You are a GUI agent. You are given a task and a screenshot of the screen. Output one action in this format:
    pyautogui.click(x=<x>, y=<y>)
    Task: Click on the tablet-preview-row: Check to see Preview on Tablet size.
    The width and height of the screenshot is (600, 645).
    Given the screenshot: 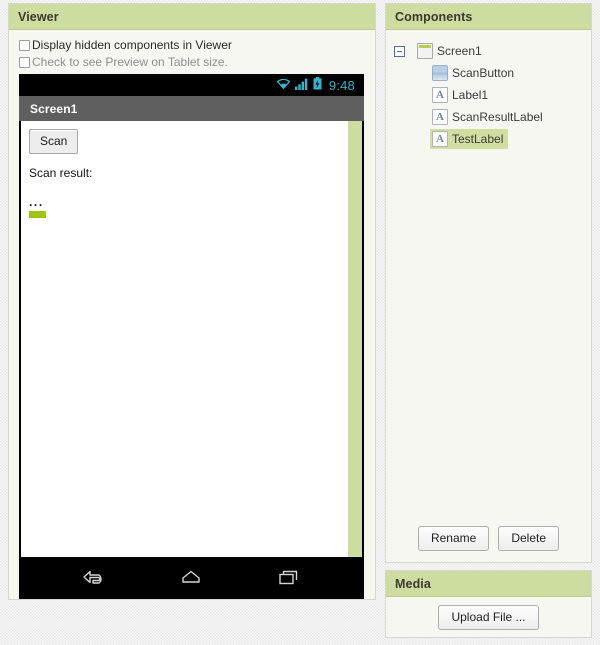 What is the action you would take?
    pyautogui.click(x=192, y=62)
    